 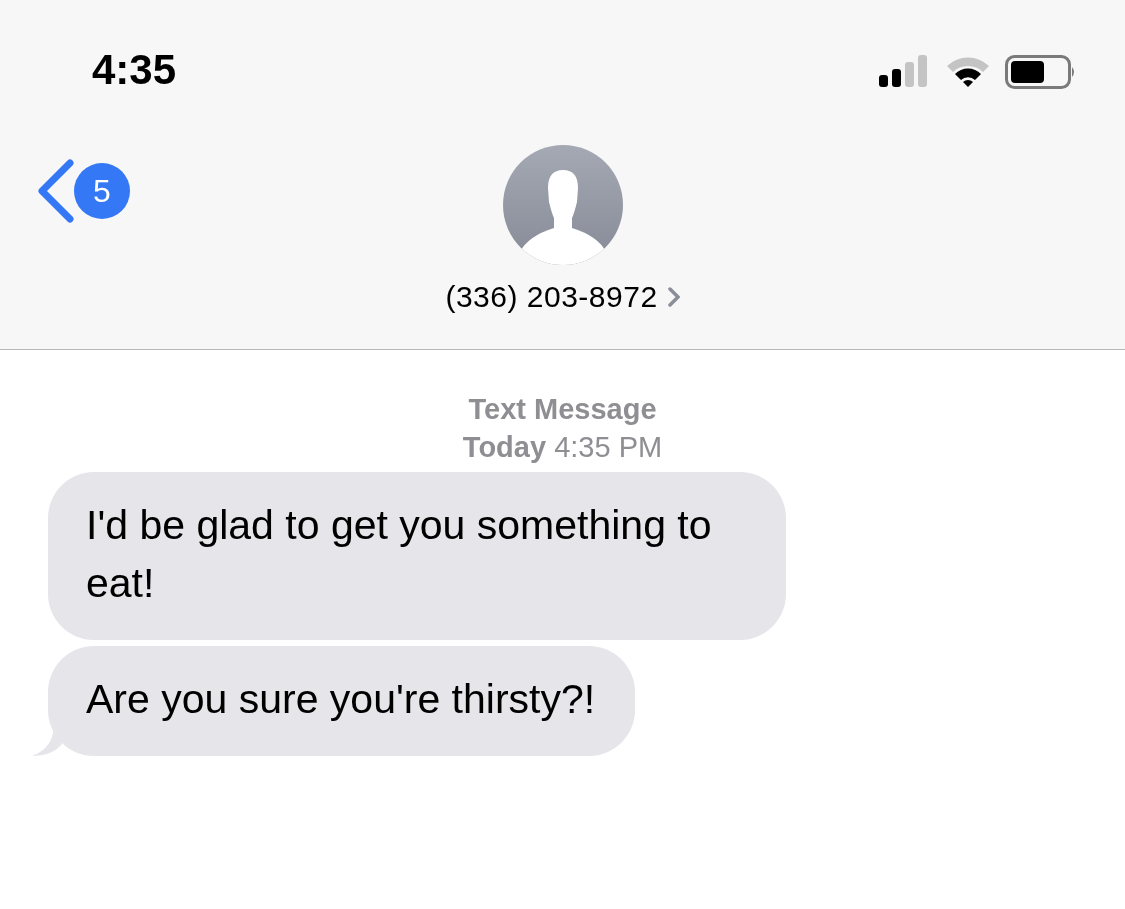 I want to click on status-time: 4:35, so click(x=134, y=70).